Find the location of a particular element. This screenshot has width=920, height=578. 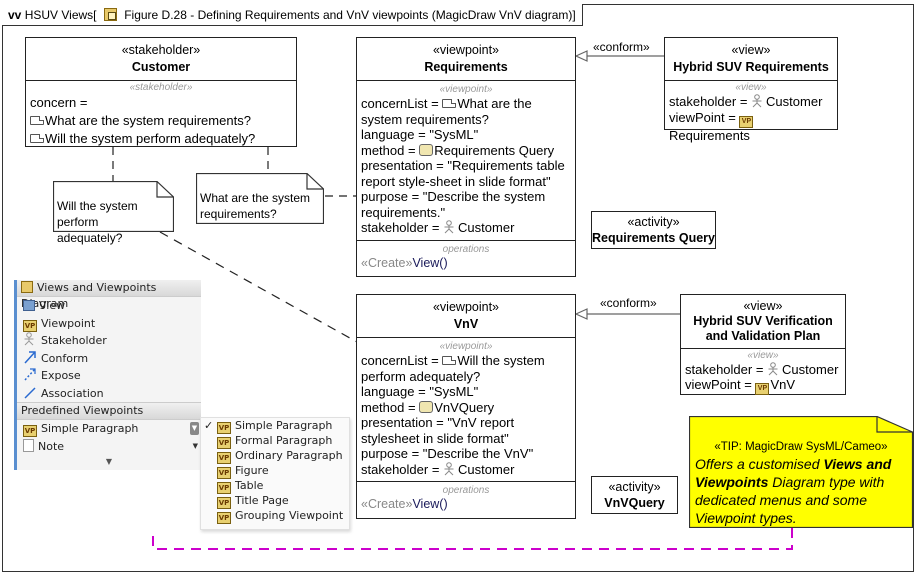

note-requirements: What are the system requirements? is located at coordinates (260, 198).